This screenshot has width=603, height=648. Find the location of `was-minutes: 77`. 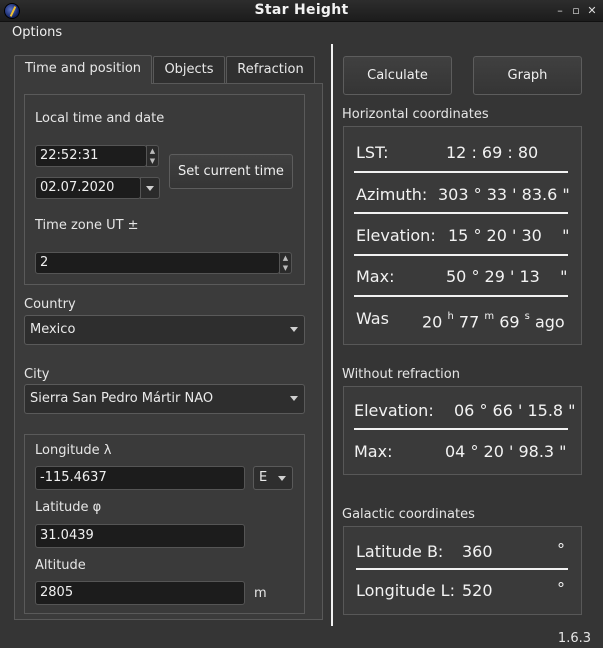

was-minutes: 77 is located at coordinates (469, 322).